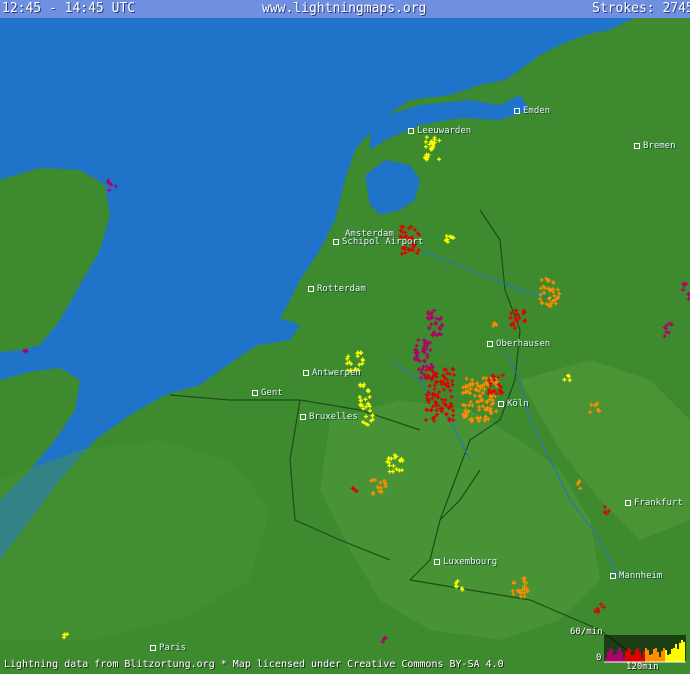 The width and height of the screenshot is (690, 674). I want to click on city-label: Emden, so click(532, 111).